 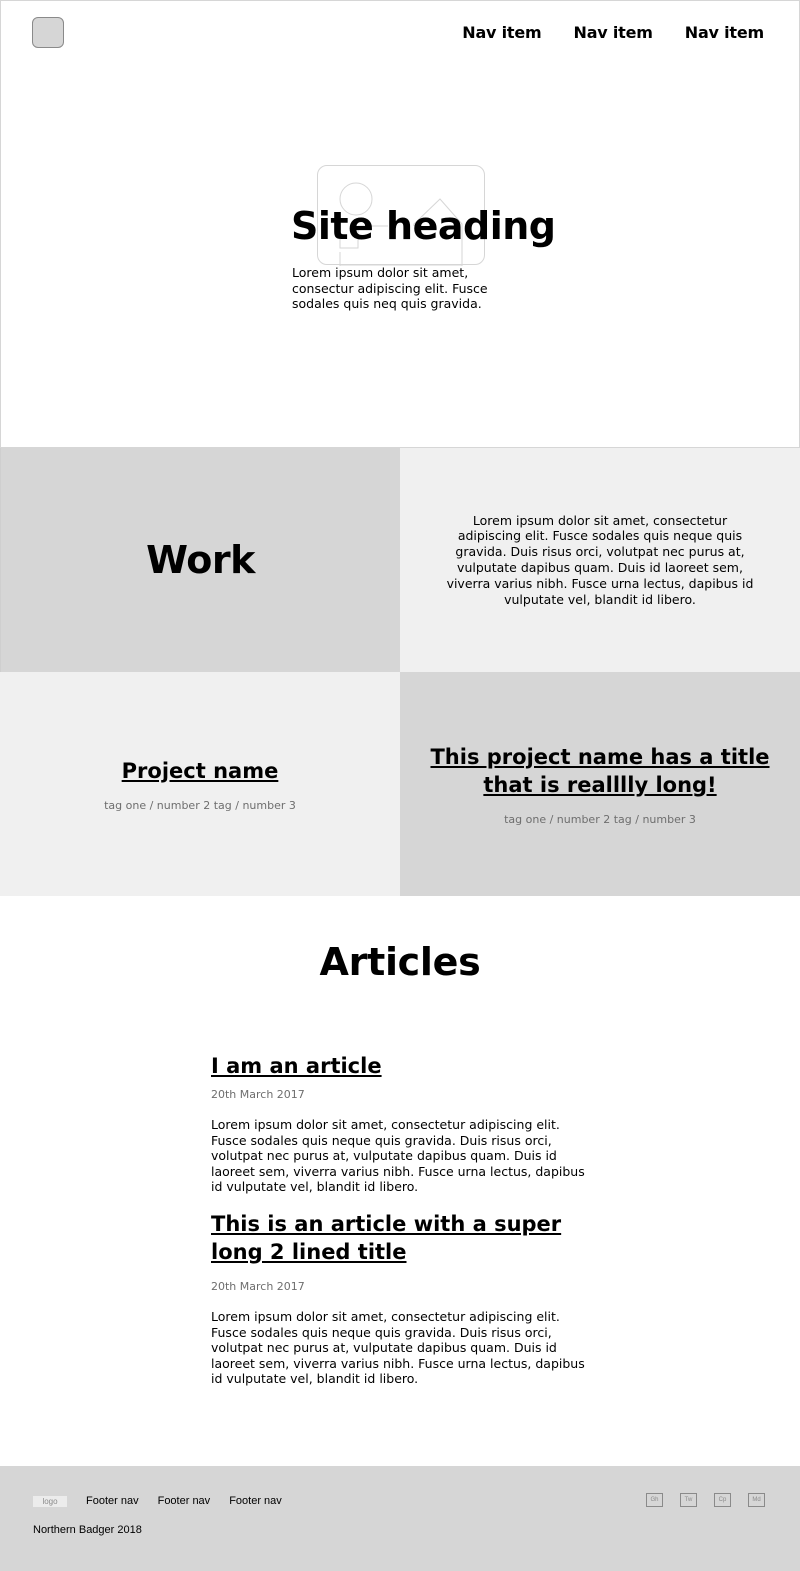 What do you see at coordinates (400, 962) in the screenshot?
I see `articles-title: Articles` at bounding box center [400, 962].